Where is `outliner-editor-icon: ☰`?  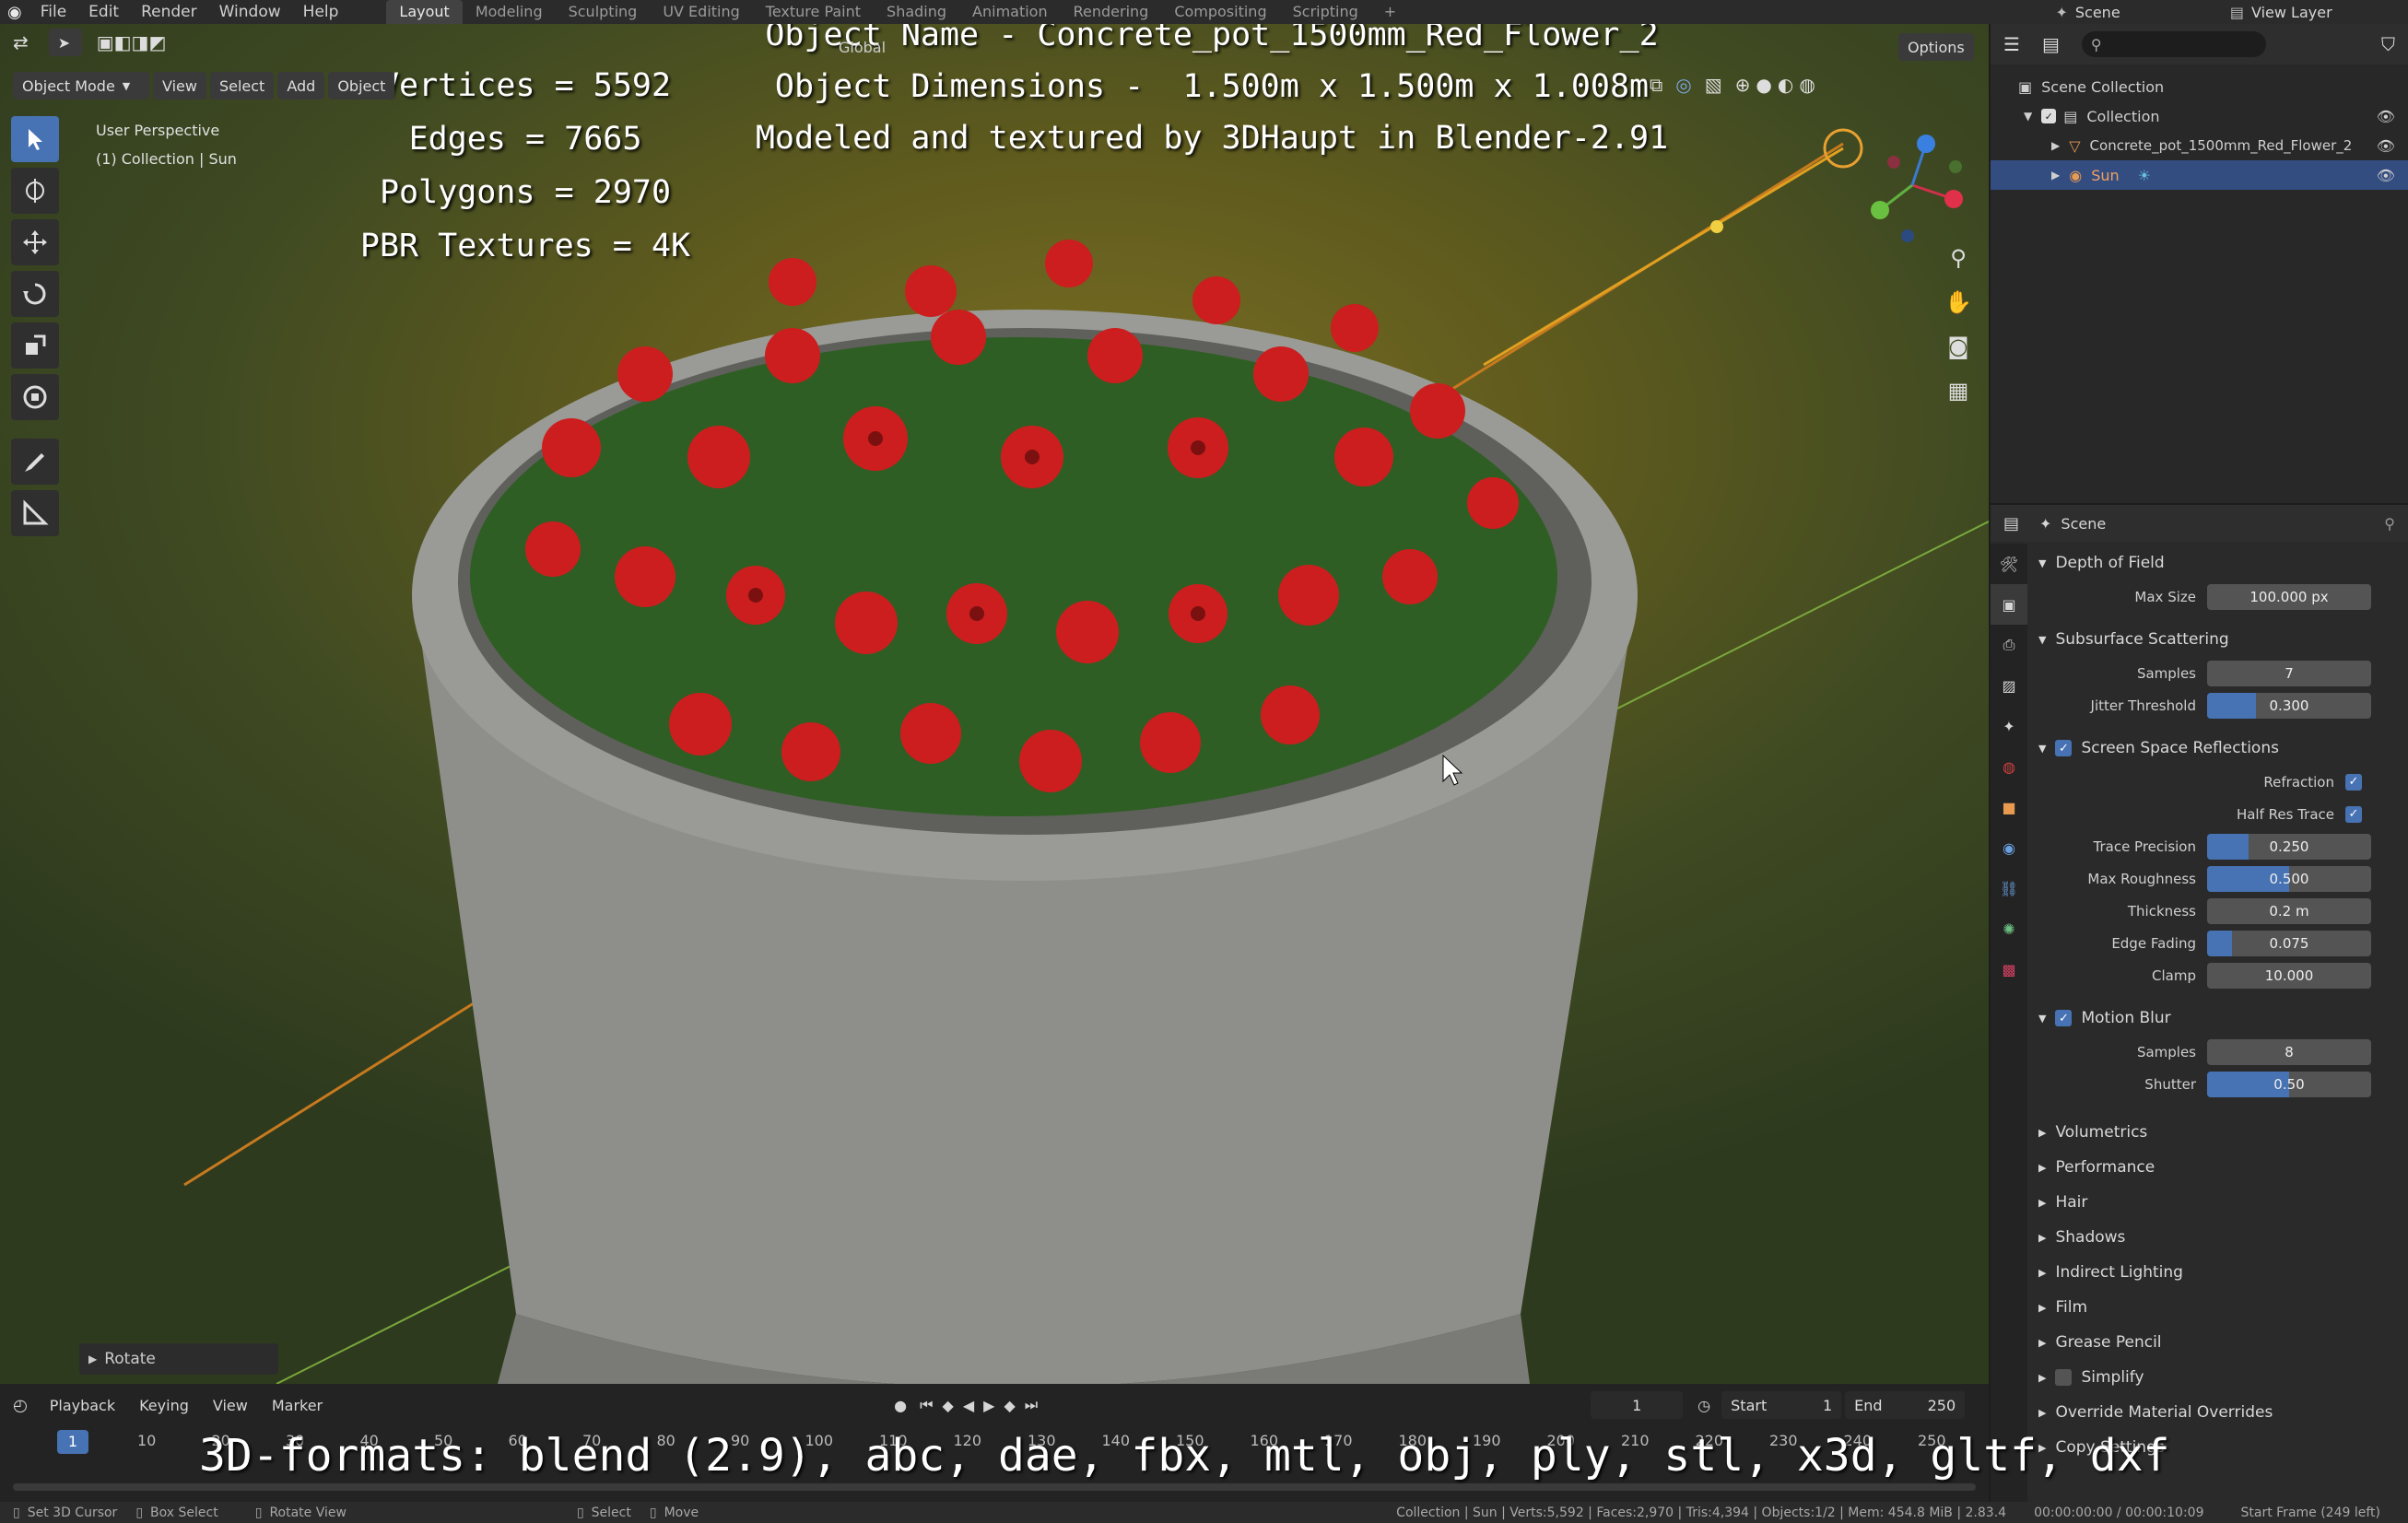 outliner-editor-icon: ☰ is located at coordinates (2011, 44).